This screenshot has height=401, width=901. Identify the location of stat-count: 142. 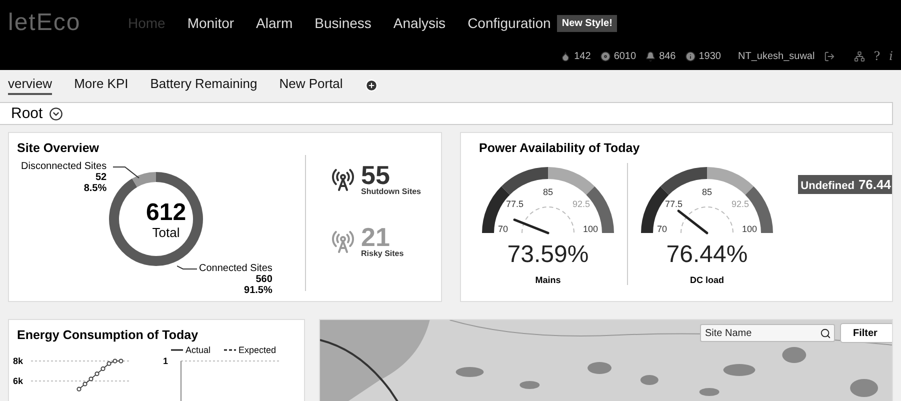
(582, 56).